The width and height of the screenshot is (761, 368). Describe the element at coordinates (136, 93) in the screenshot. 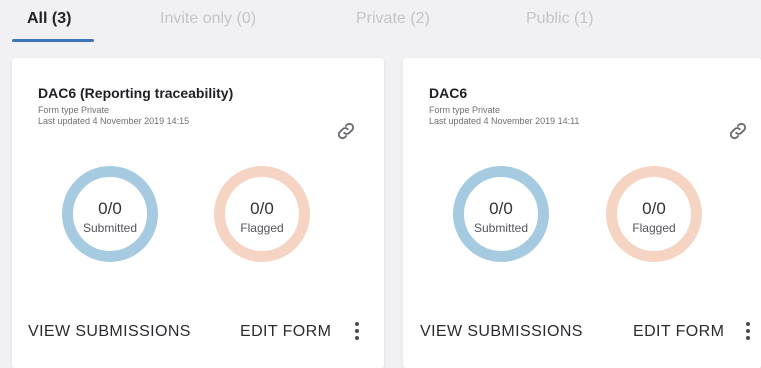

I see `card-title: DAC6 (Reporting traceability)` at that location.